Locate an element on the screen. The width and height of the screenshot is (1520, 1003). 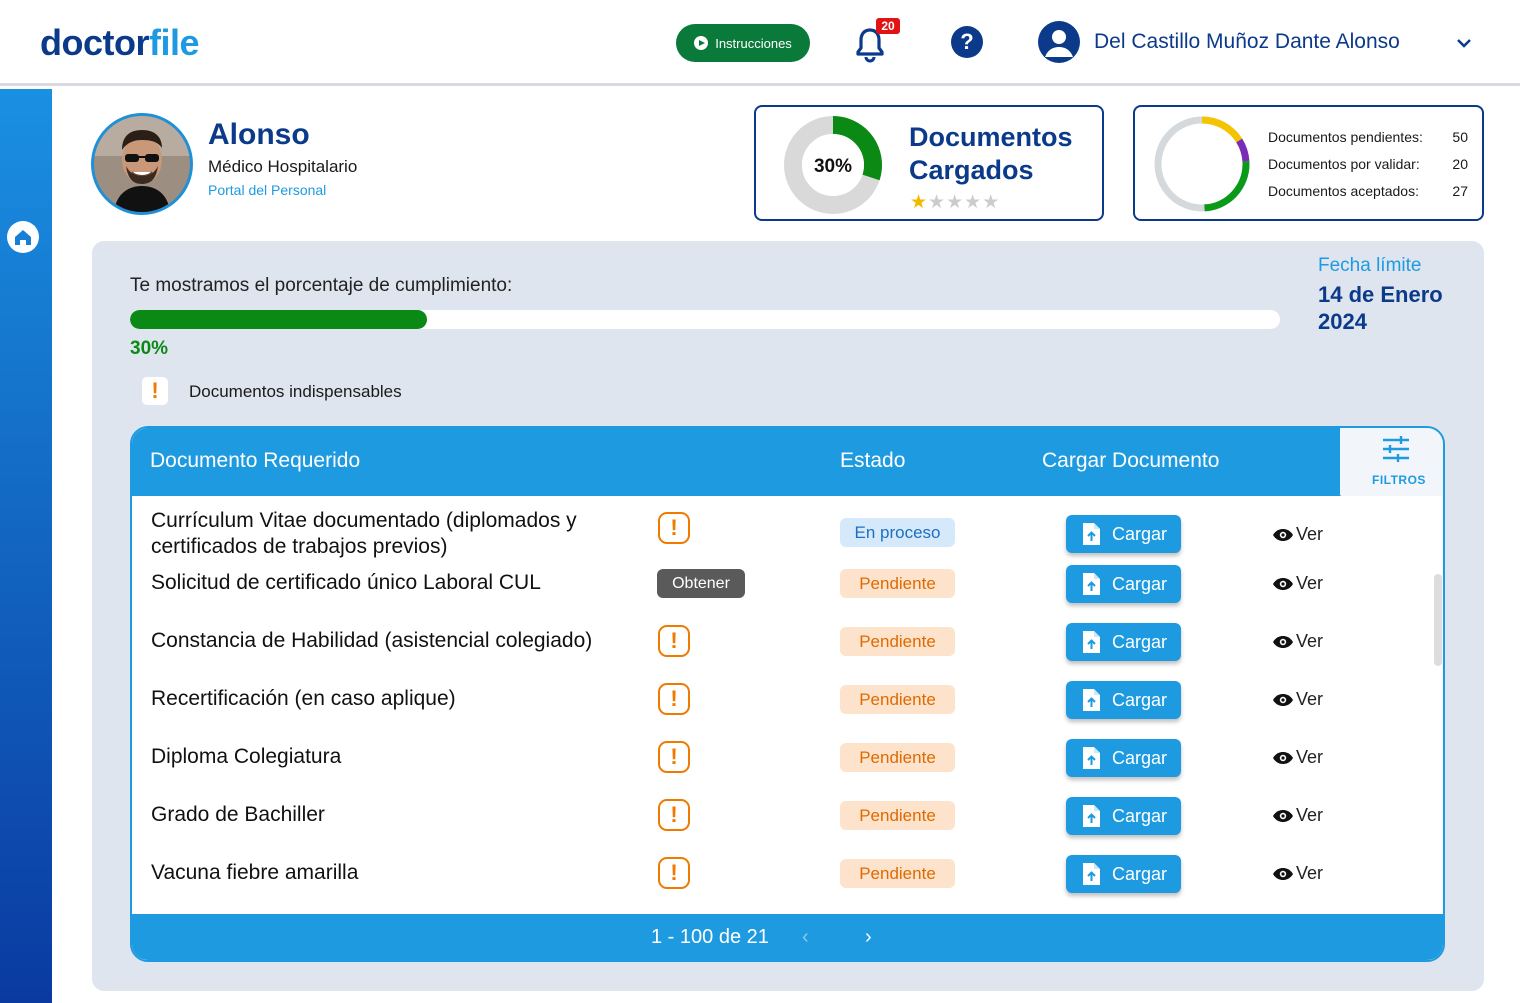
documents-loaded-title: Documentos Cargados is located at coordinates (991, 153).